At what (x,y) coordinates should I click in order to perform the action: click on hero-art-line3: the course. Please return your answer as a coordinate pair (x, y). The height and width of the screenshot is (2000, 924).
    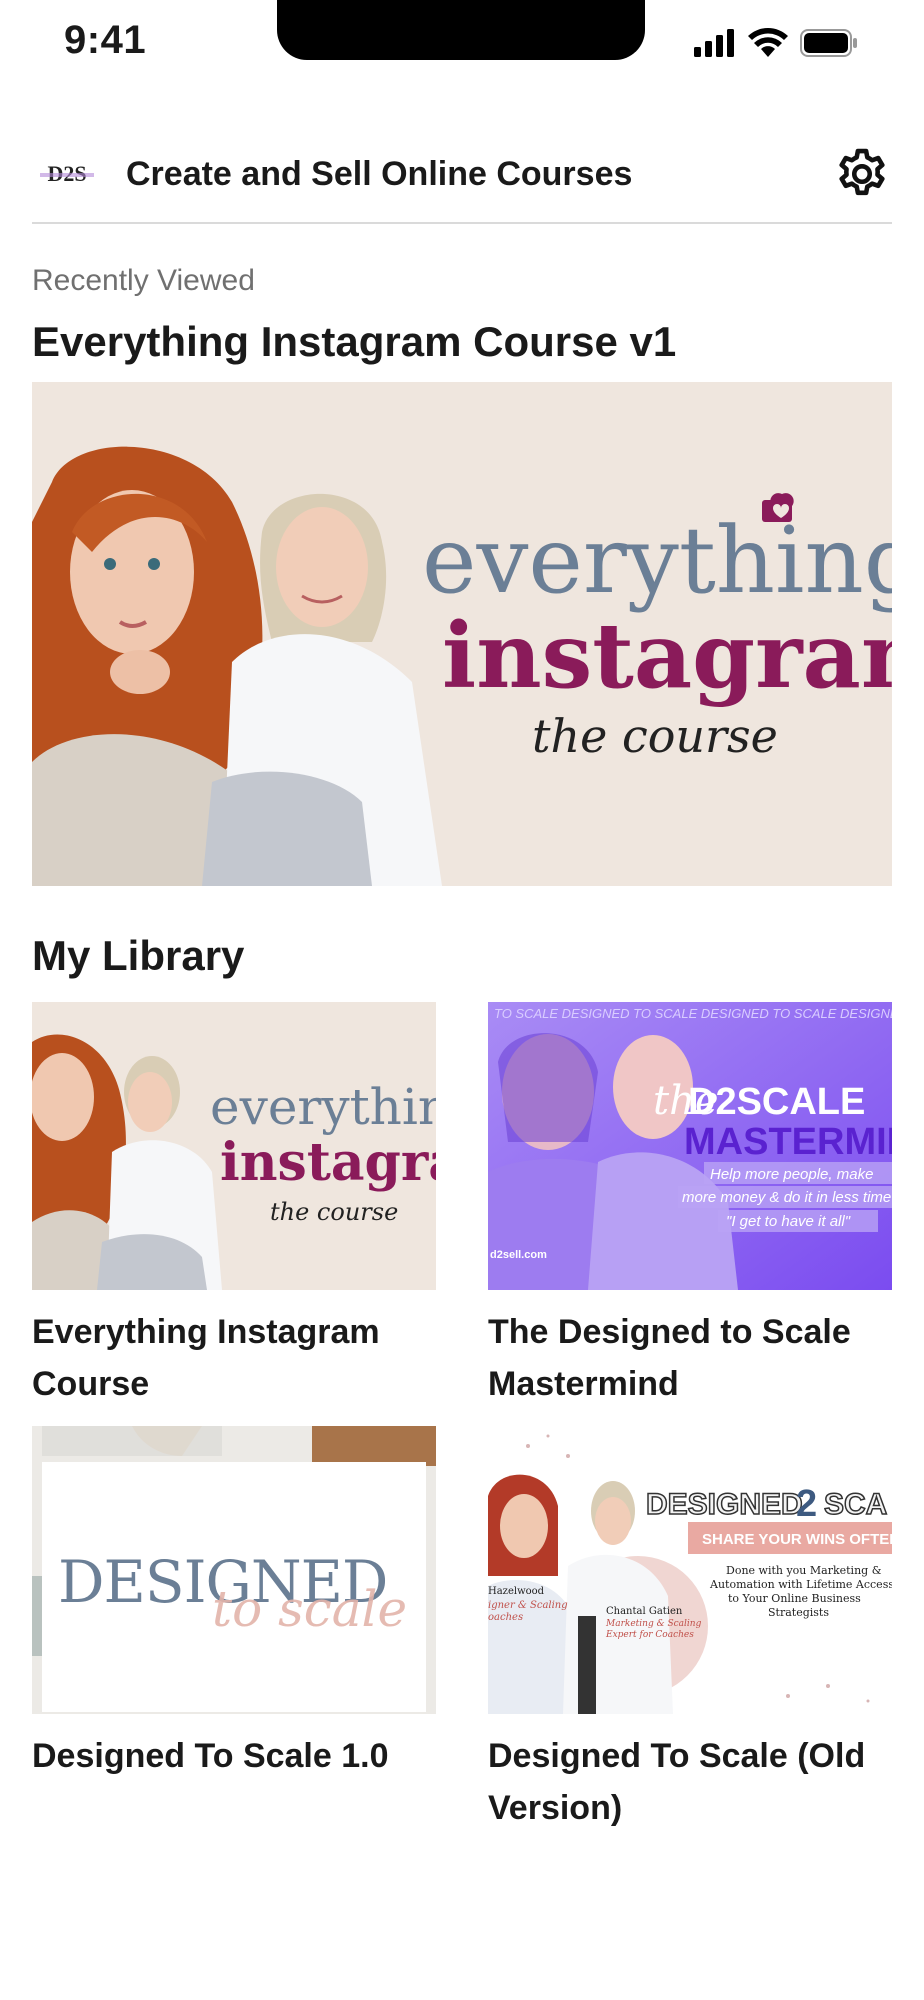
    Looking at the image, I should click on (655, 736).